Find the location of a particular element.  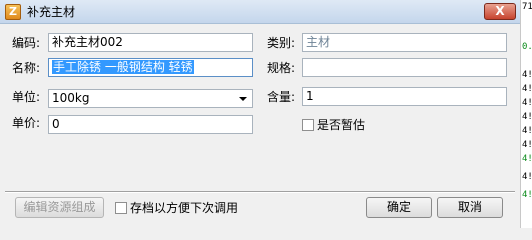

title-bar: Z 补充主材 X is located at coordinates (266, 12).